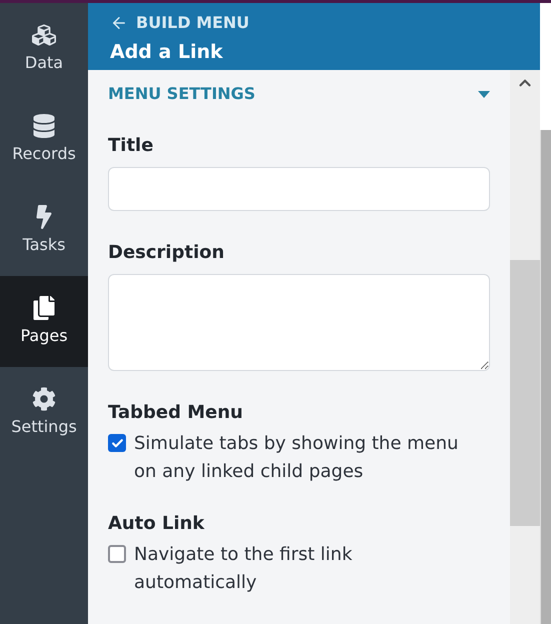 The image size is (551, 624). I want to click on sidebar-item: Pages, so click(44, 321).